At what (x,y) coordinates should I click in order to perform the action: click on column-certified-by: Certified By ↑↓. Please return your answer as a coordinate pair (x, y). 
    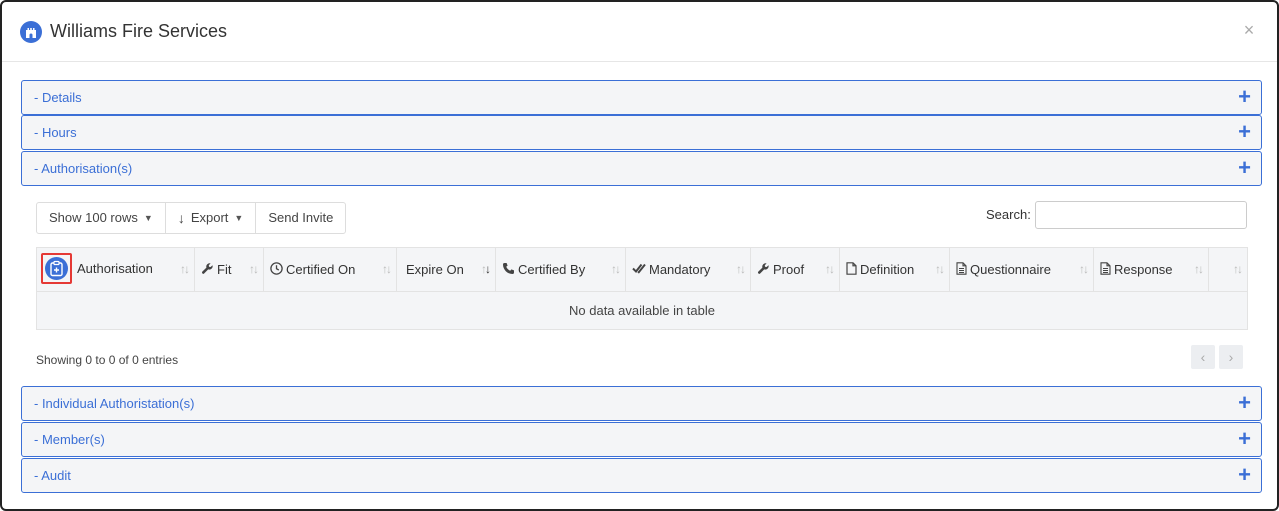
    Looking at the image, I should click on (560, 269).